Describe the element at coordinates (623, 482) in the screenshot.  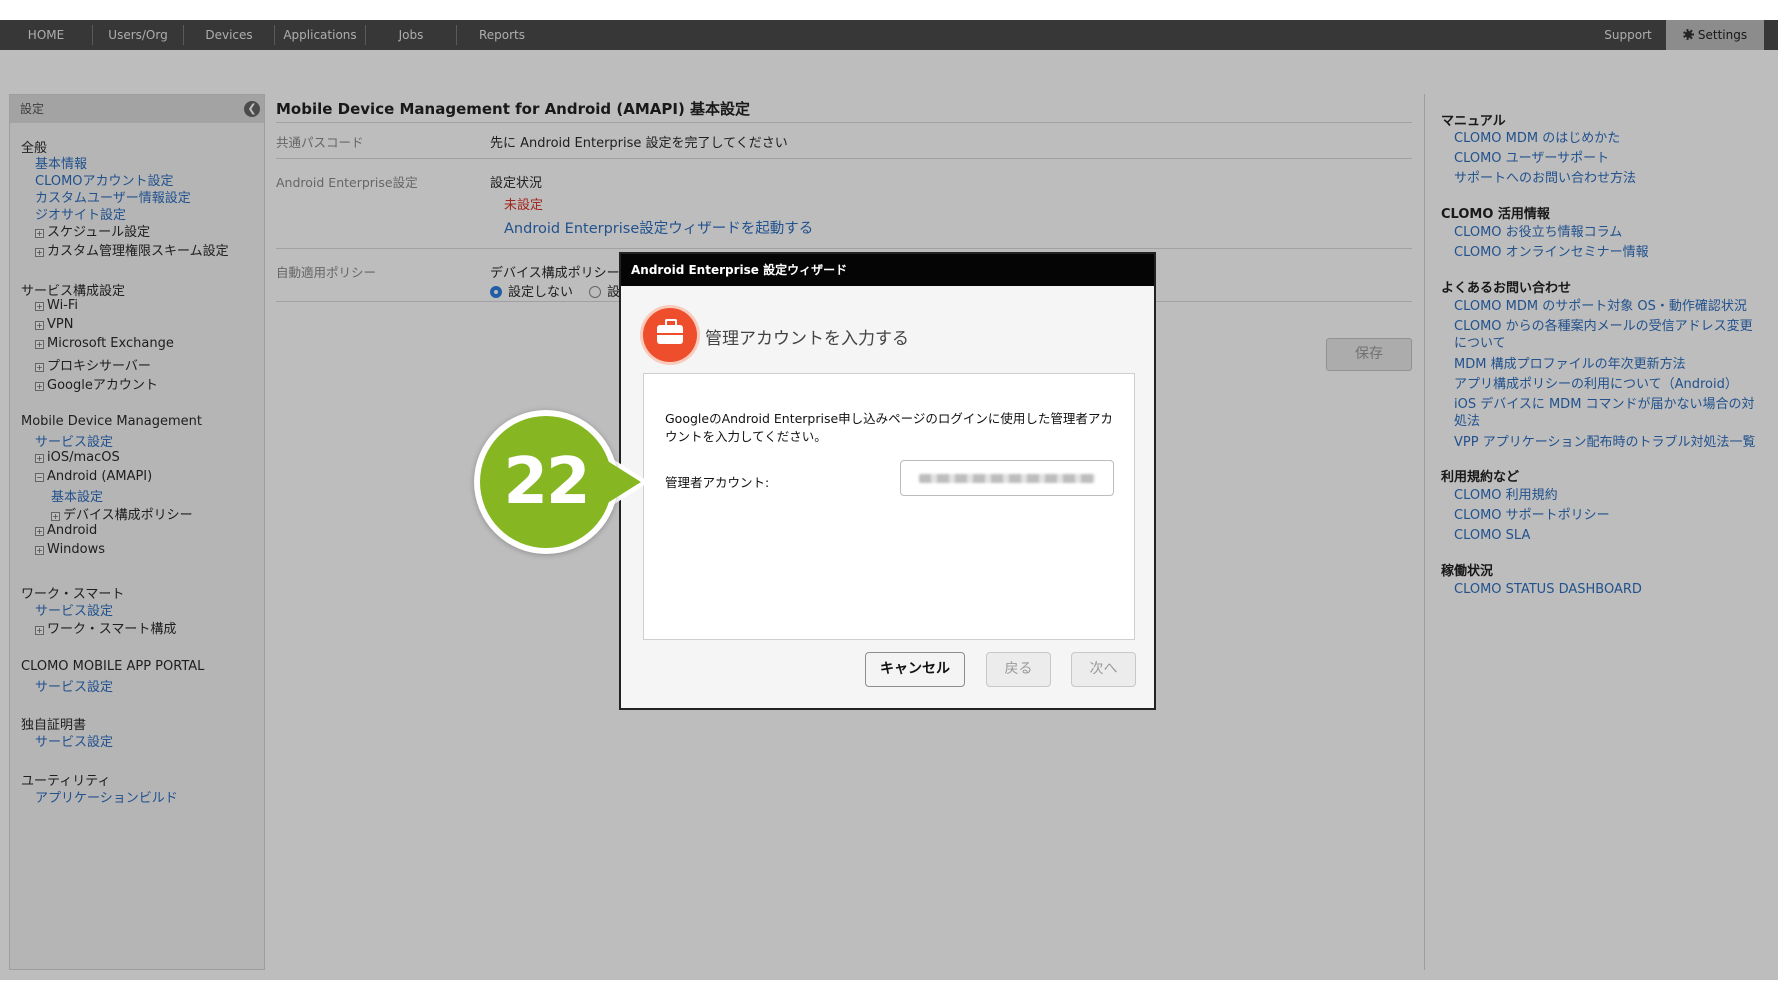
I see `callout-arrow` at that location.